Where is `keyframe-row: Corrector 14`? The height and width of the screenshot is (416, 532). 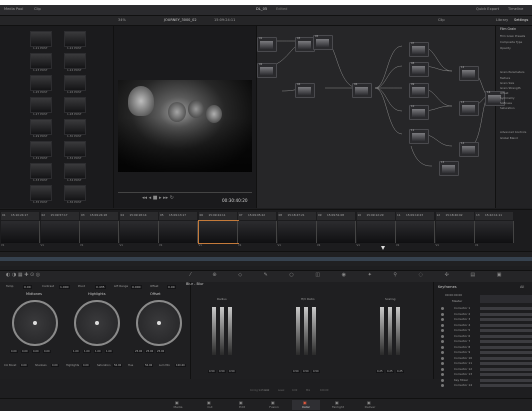
keyframe-row: Corrector 14 is located at coordinates (486, 385).